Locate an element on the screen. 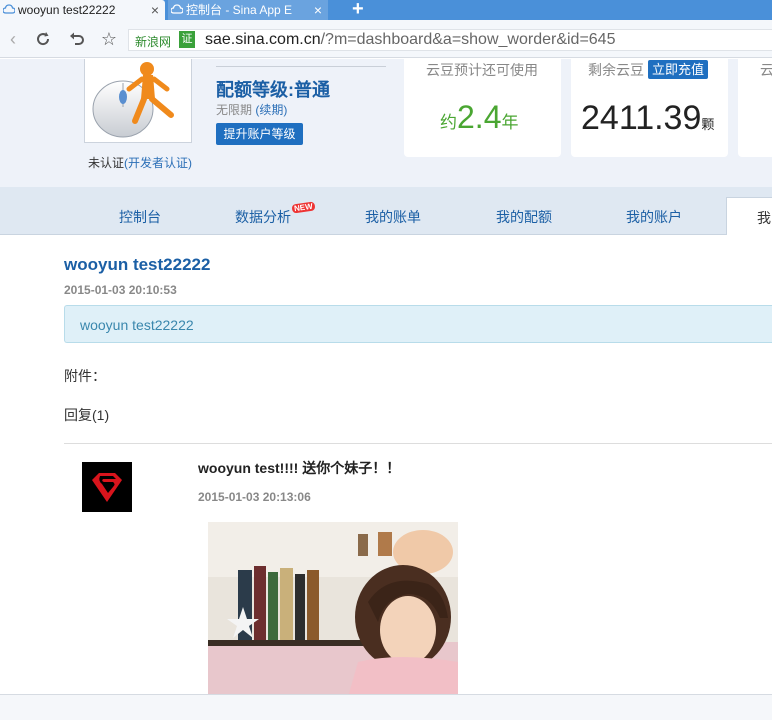  browser-tab-title: wooyun test22222 is located at coordinates (67, 10).